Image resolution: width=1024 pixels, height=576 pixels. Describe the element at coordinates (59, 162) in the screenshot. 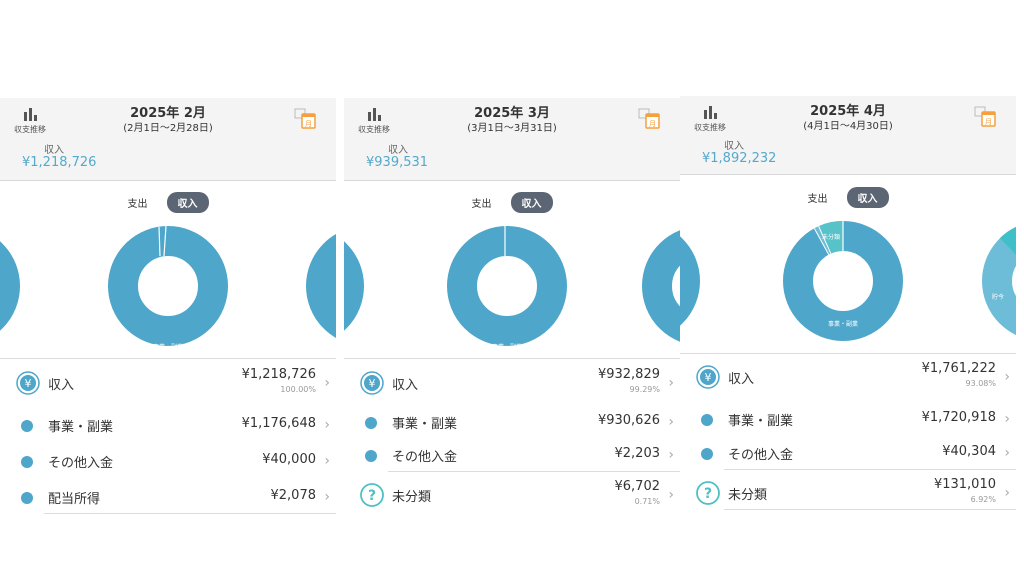

I see `income-summary-value: ¥1,218,726` at that location.